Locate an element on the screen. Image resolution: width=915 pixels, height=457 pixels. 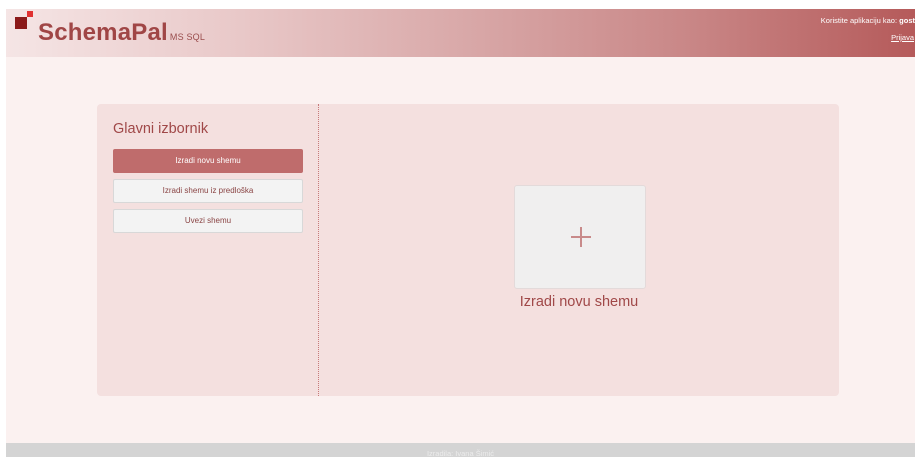
login-link: Prijava is located at coordinates (902, 37).